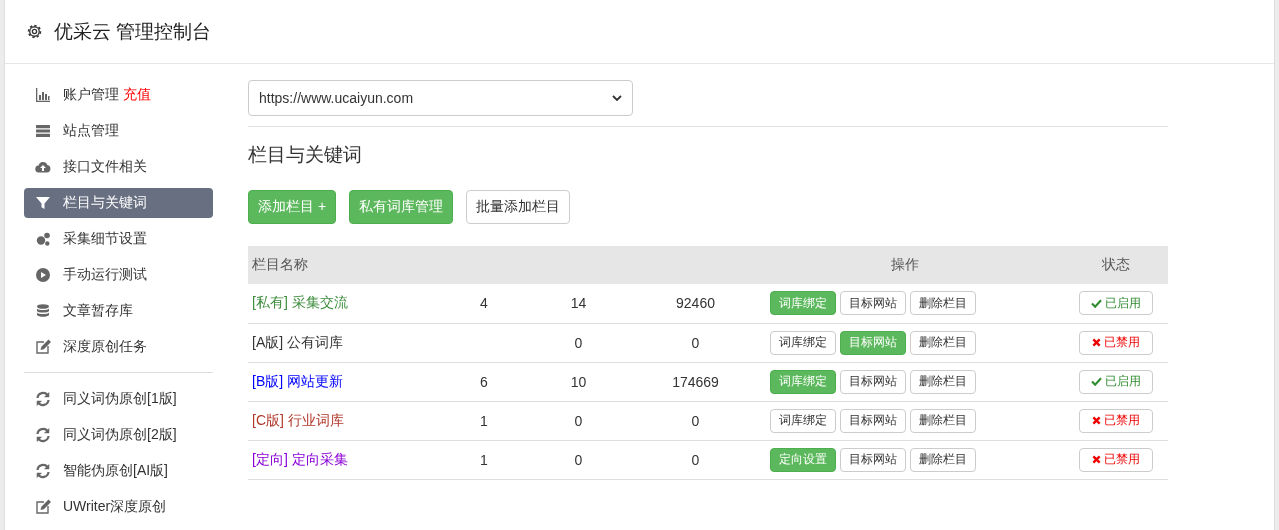 The height and width of the screenshot is (530, 1279). What do you see at coordinates (43, 311) in the screenshot?
I see `database-icon` at bounding box center [43, 311].